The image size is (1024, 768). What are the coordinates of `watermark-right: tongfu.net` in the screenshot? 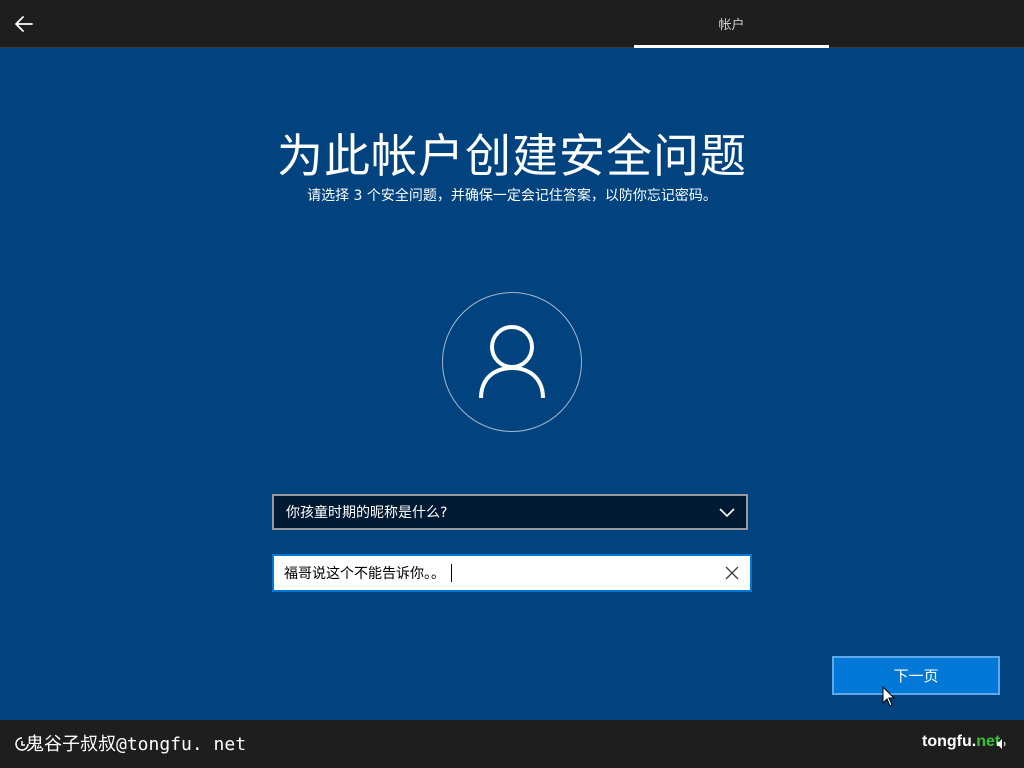 It's located at (961, 742).